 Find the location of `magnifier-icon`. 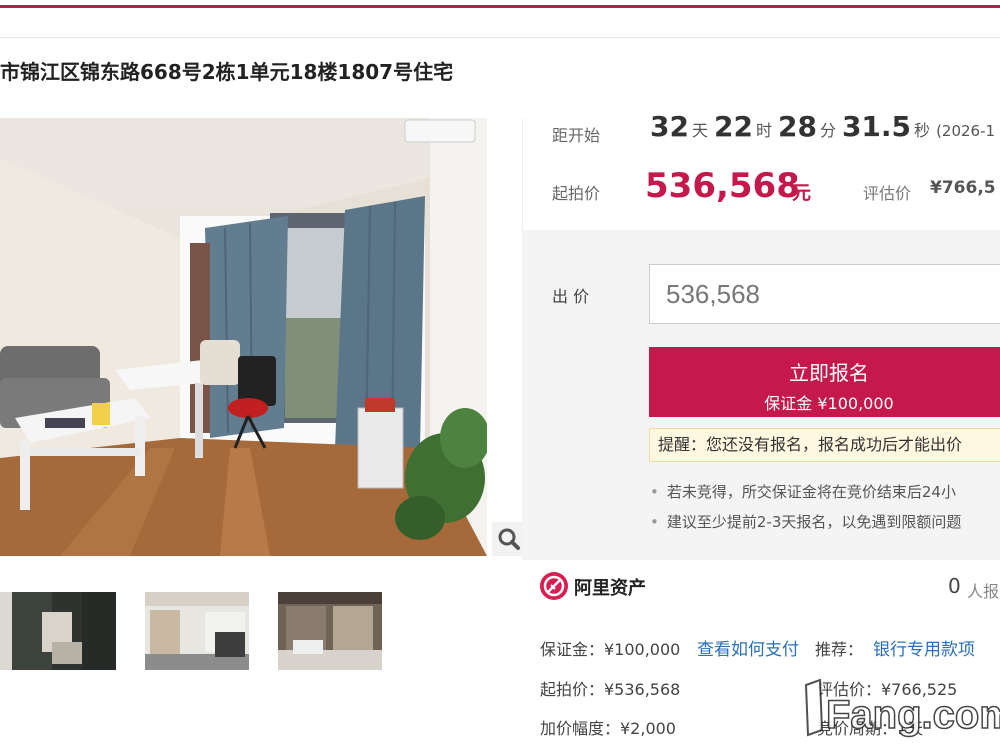

magnifier-icon is located at coordinates (509, 539).